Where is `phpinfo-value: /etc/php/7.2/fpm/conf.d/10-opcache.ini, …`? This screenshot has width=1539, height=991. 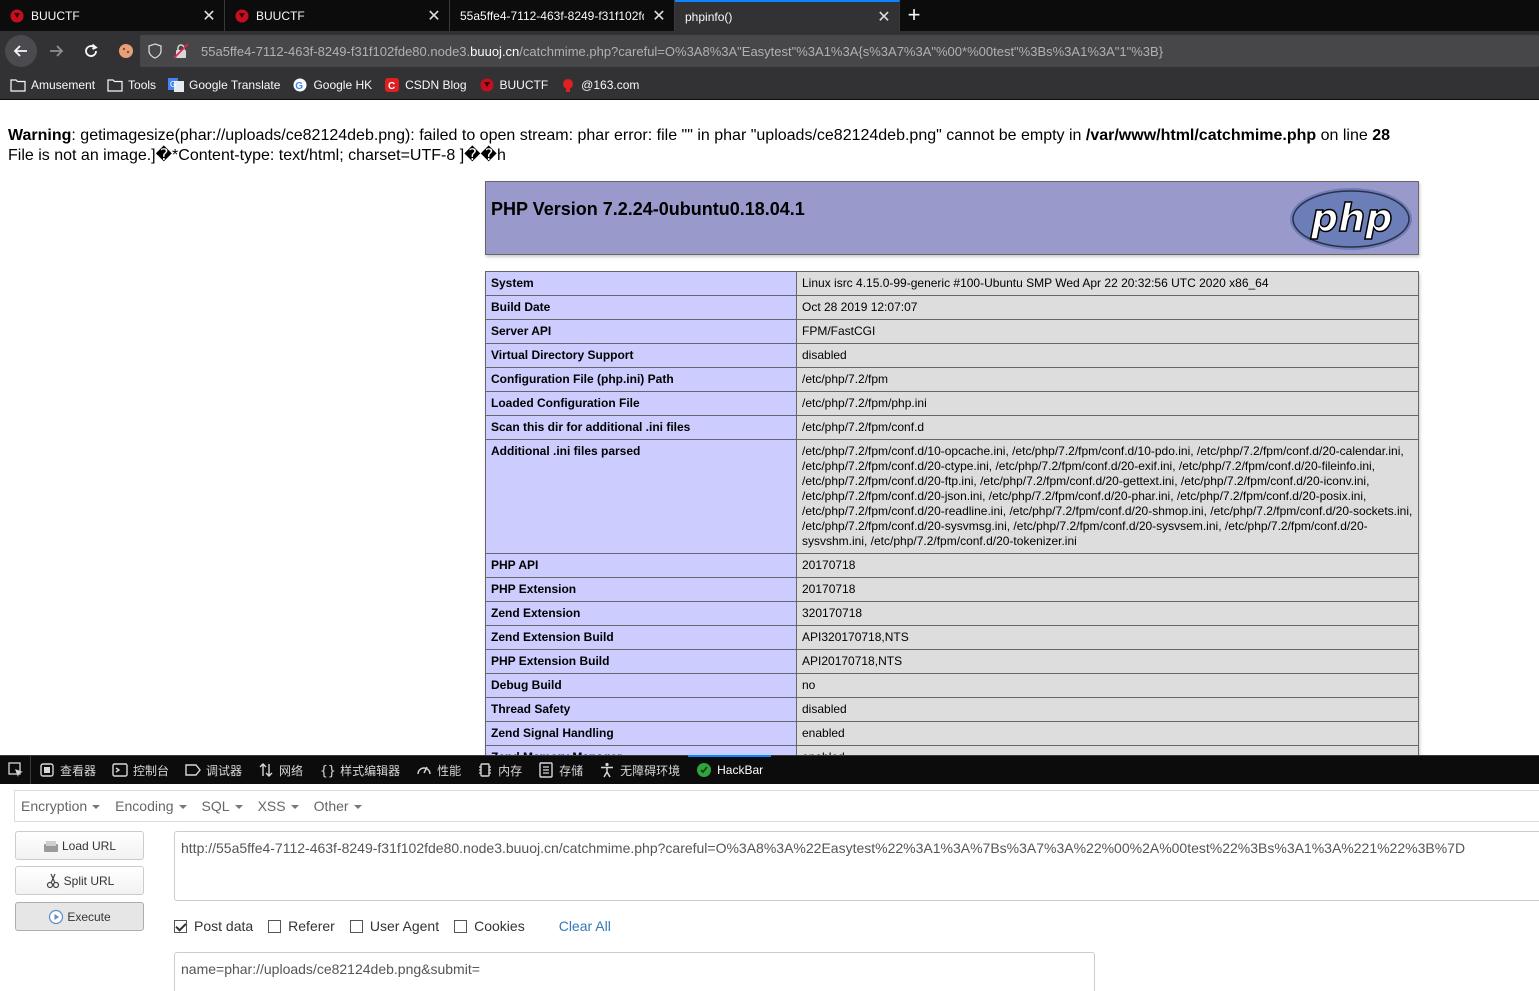 phpinfo-value: /etc/php/7.2/fpm/conf.d/10-opcache.ini, … is located at coordinates (1107, 496).